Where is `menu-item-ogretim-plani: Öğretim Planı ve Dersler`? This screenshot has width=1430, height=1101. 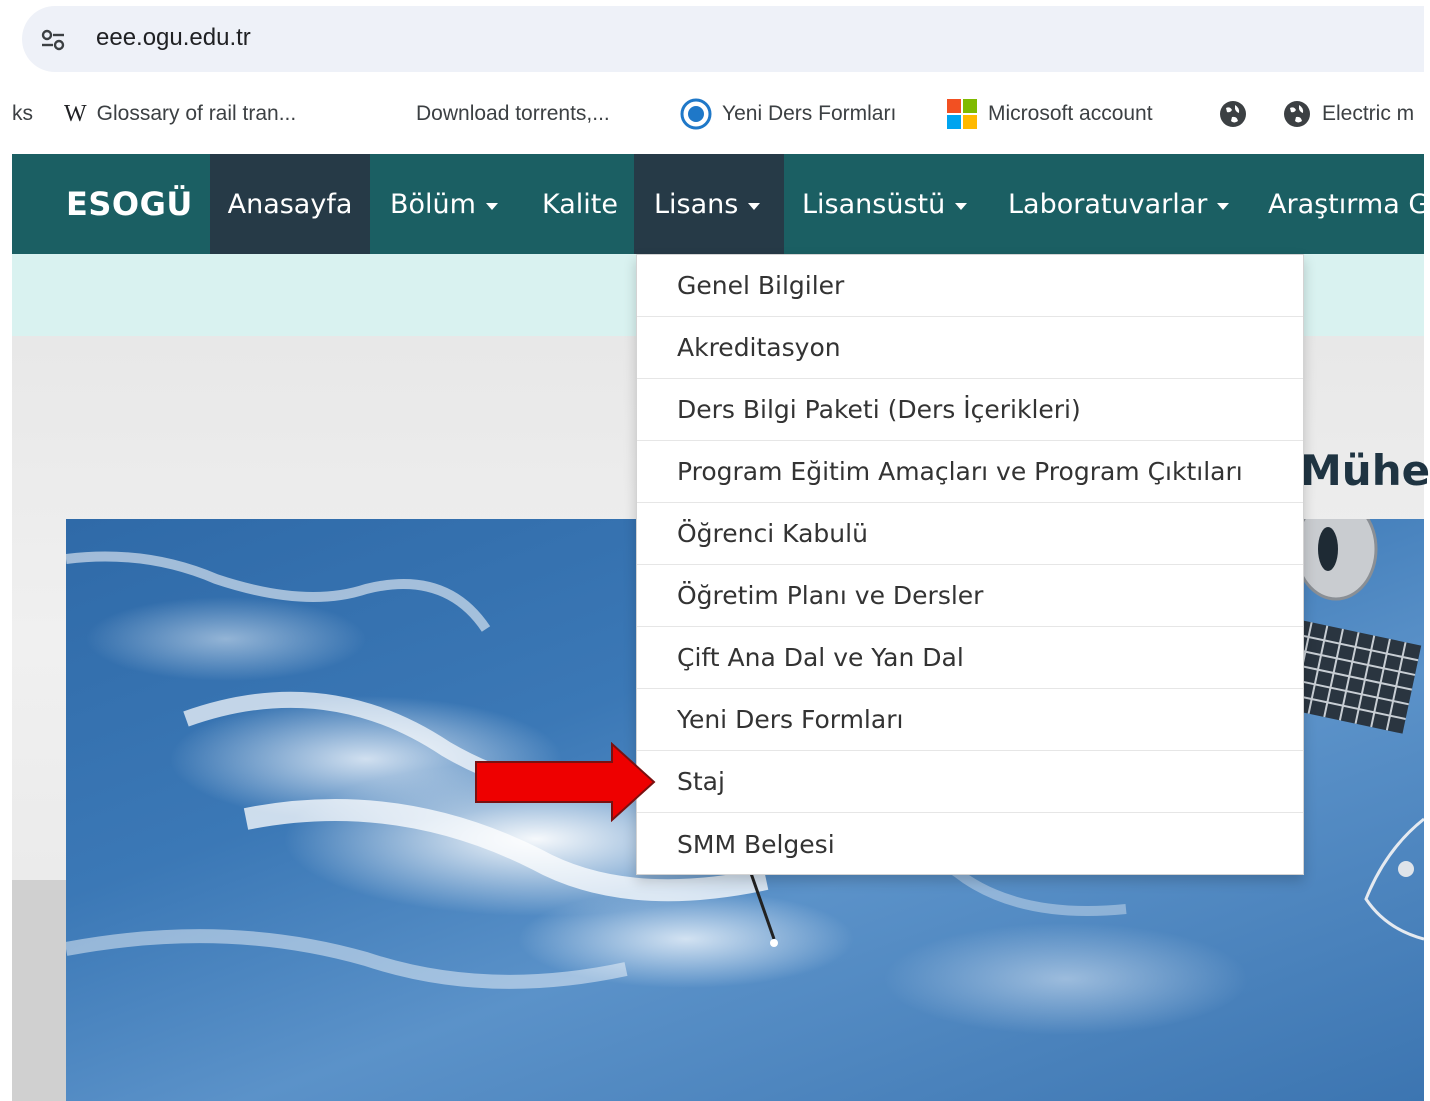
menu-item-ogretim-plani: Öğretim Planı ve Dersler is located at coordinates (970, 596).